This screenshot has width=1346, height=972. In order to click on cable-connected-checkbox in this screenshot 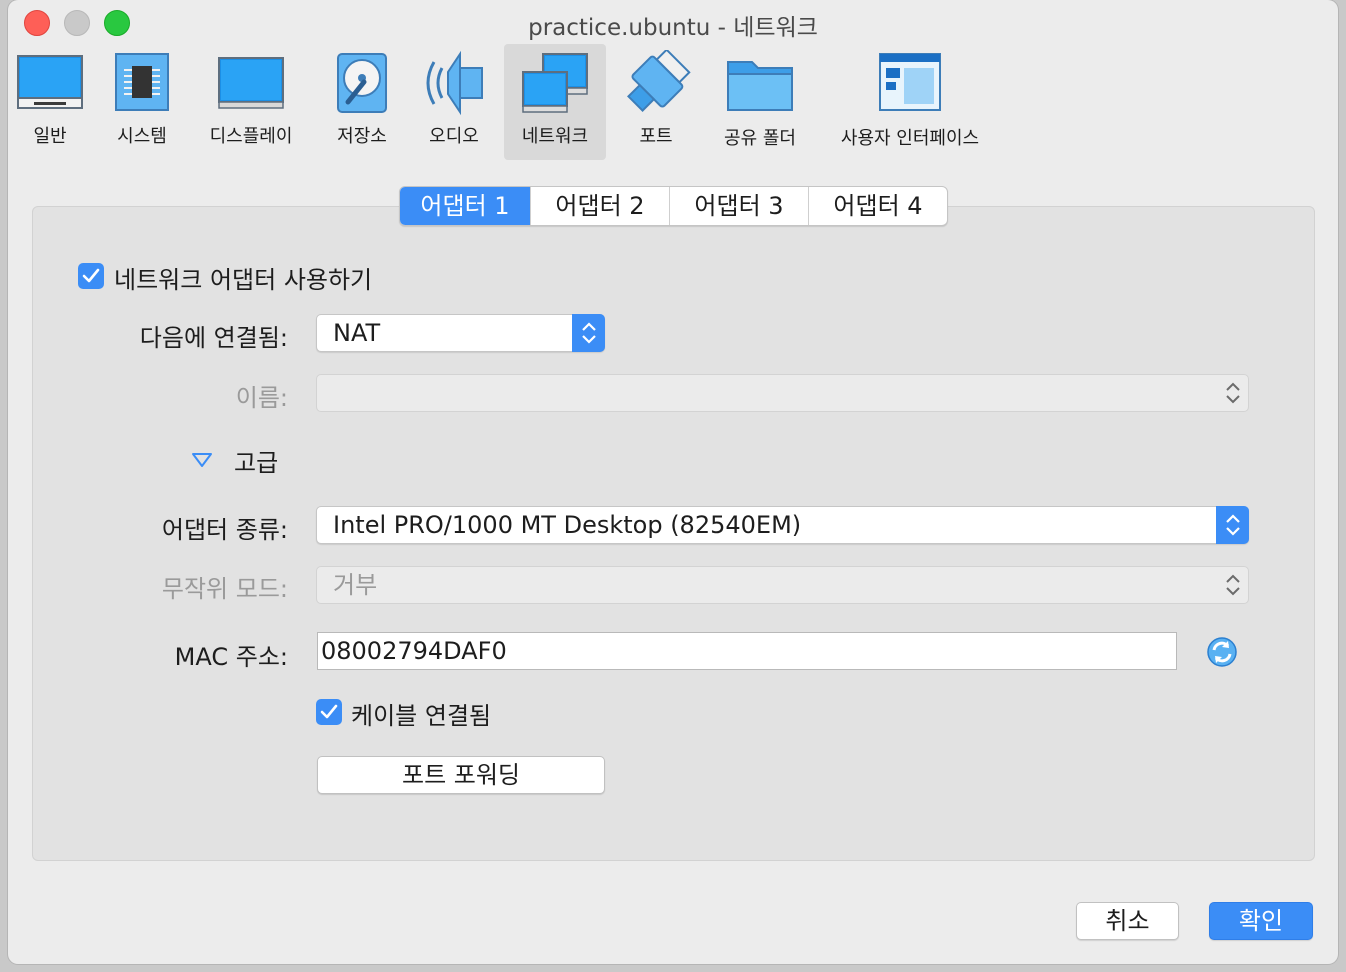, I will do `click(329, 712)`.